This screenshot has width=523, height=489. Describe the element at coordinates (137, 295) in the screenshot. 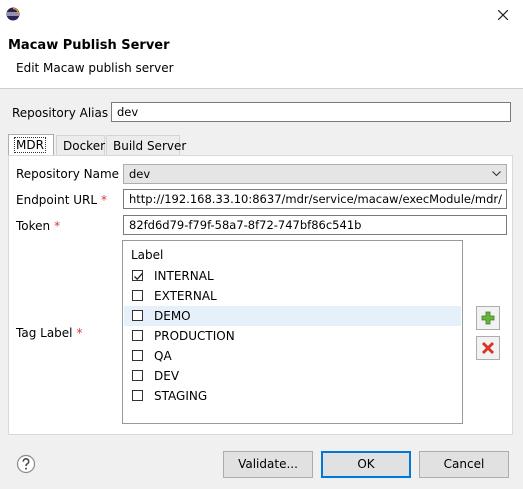

I see `checkbox-external` at that location.